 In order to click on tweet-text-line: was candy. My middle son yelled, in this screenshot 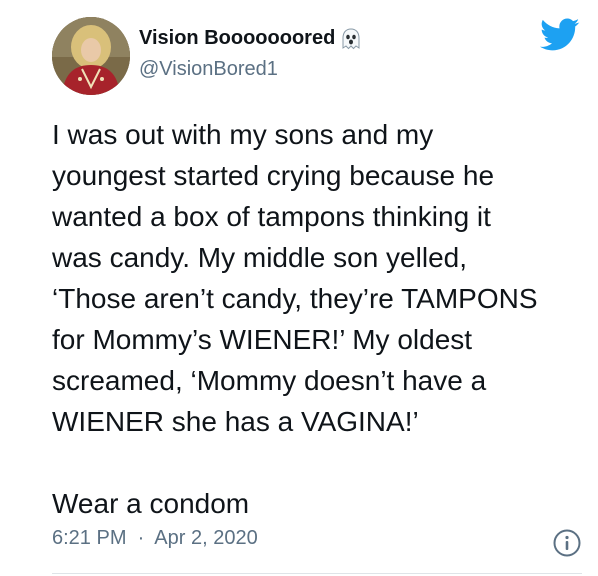, I will do `click(259, 257)`.